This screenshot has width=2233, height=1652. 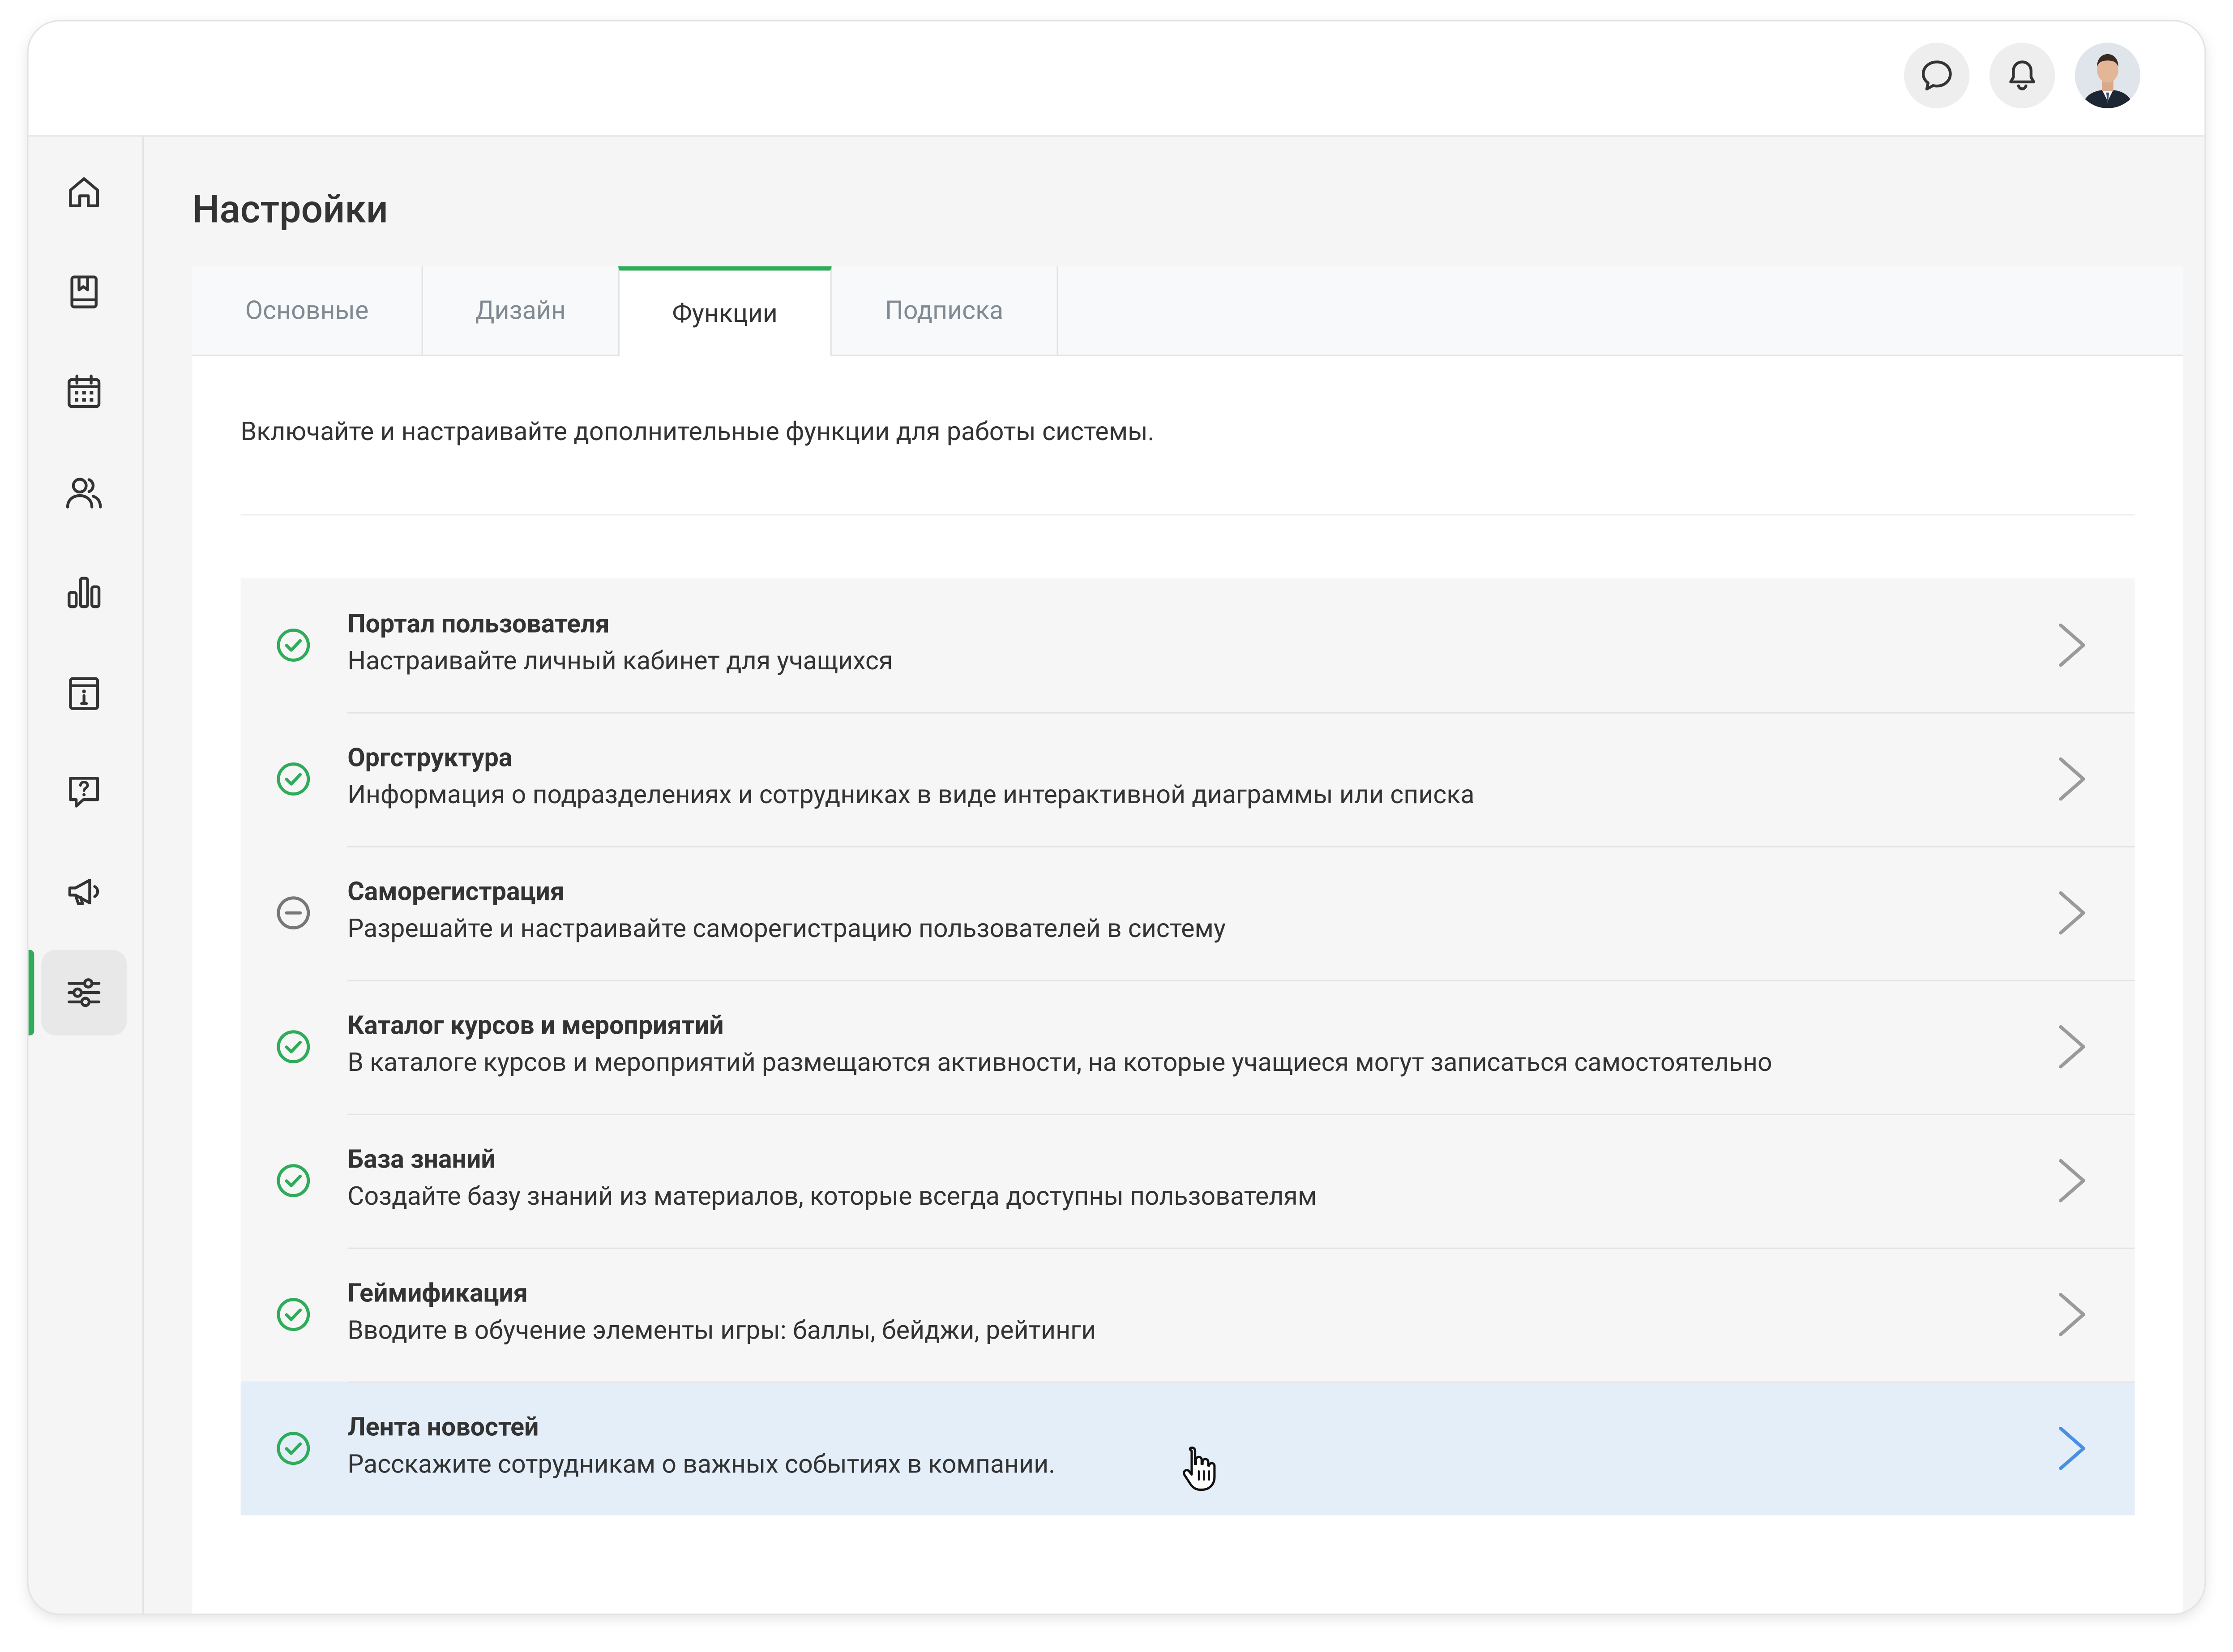 I want to click on feature-title: Каталог курсов и мероприятий, so click(x=535, y=1026).